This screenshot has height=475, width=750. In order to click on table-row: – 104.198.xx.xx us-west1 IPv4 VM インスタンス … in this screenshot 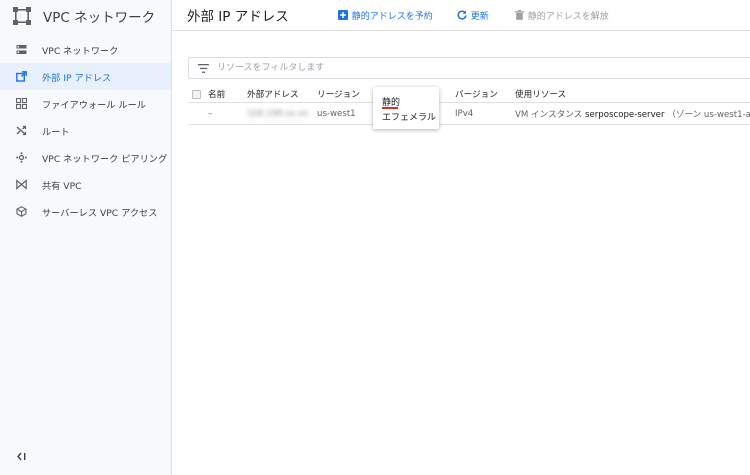, I will do `click(469, 114)`.